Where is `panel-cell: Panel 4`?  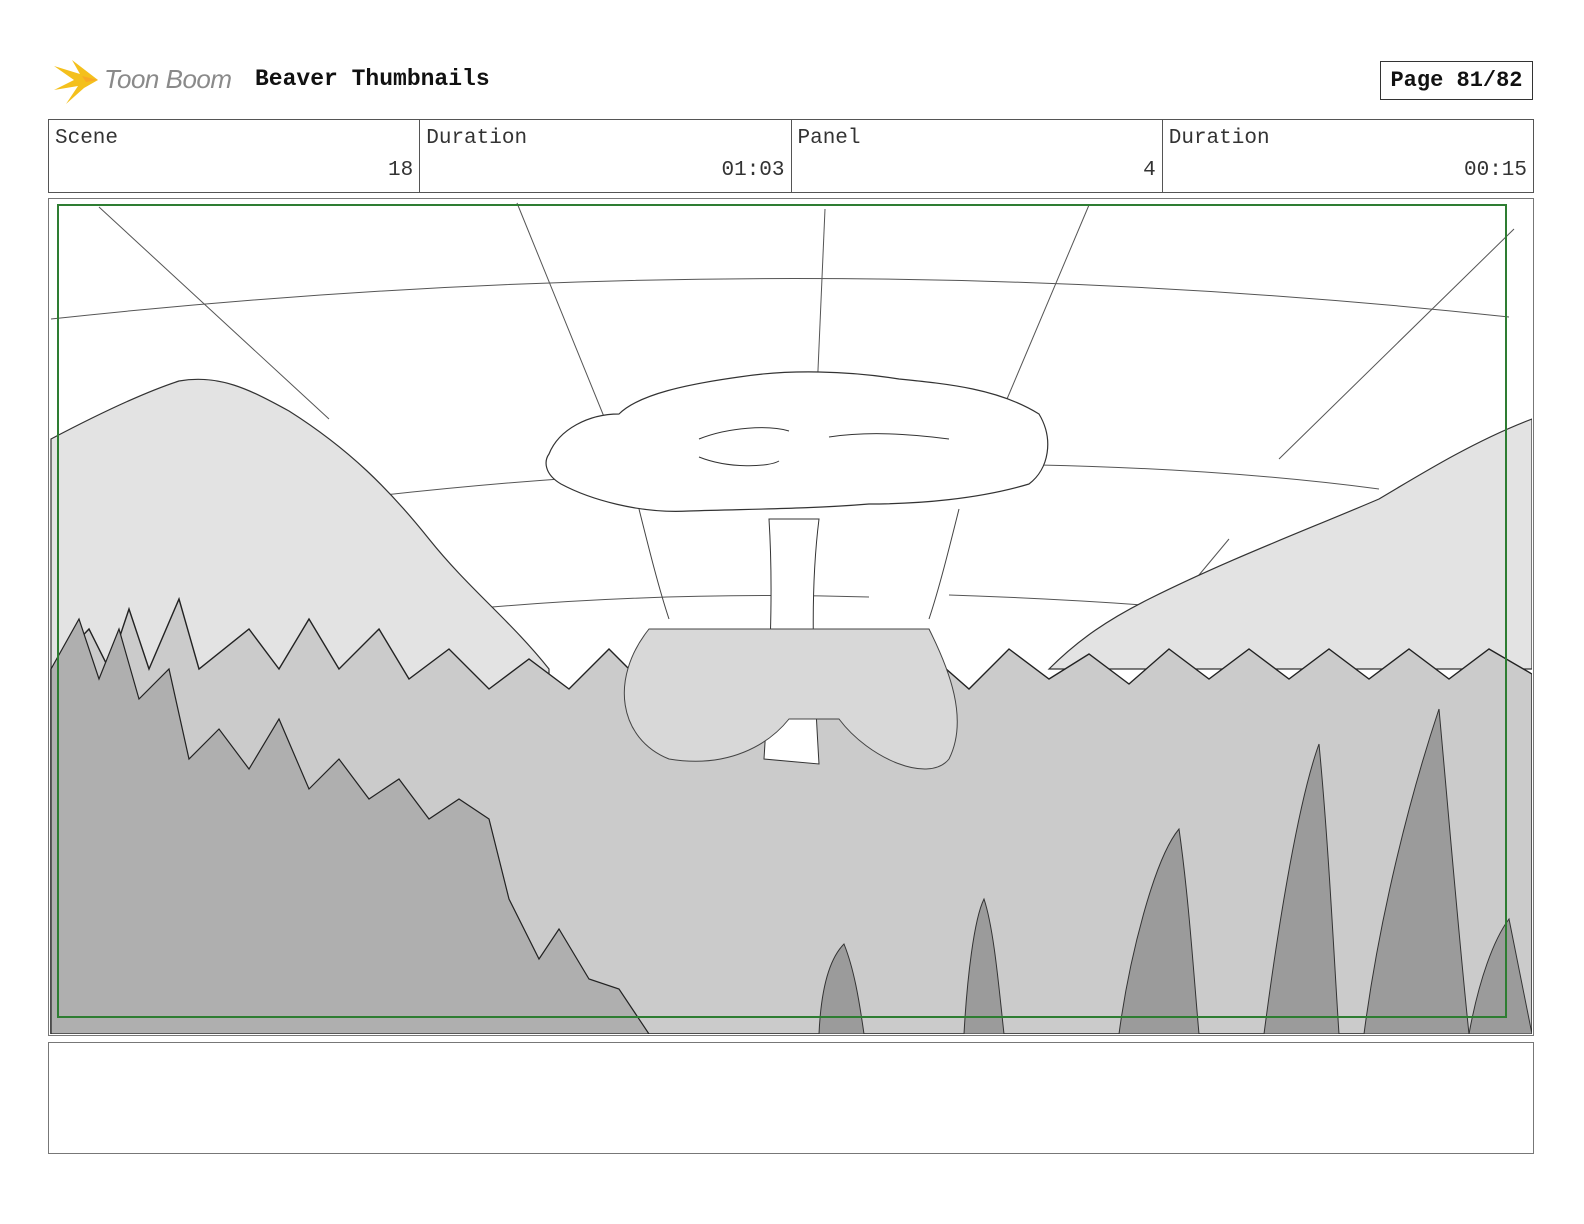 panel-cell: Panel 4 is located at coordinates (977, 156).